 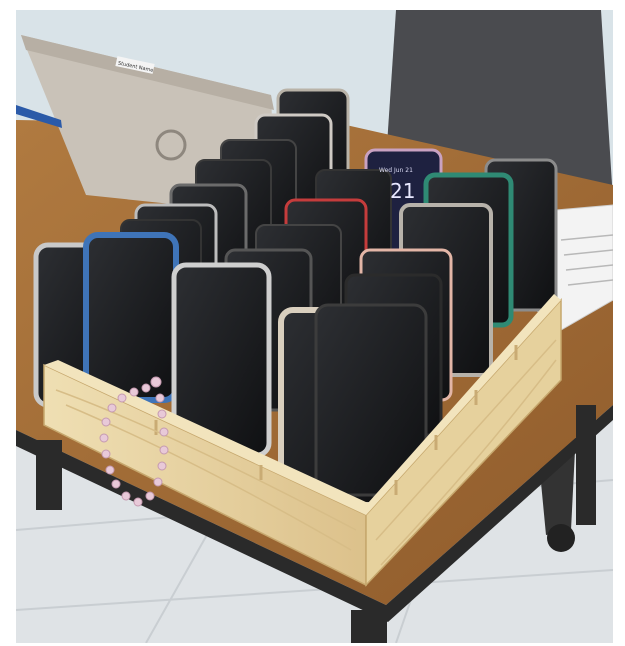 What do you see at coordinates (561, 538) in the screenshot?
I see `chair-wheel` at bounding box center [561, 538].